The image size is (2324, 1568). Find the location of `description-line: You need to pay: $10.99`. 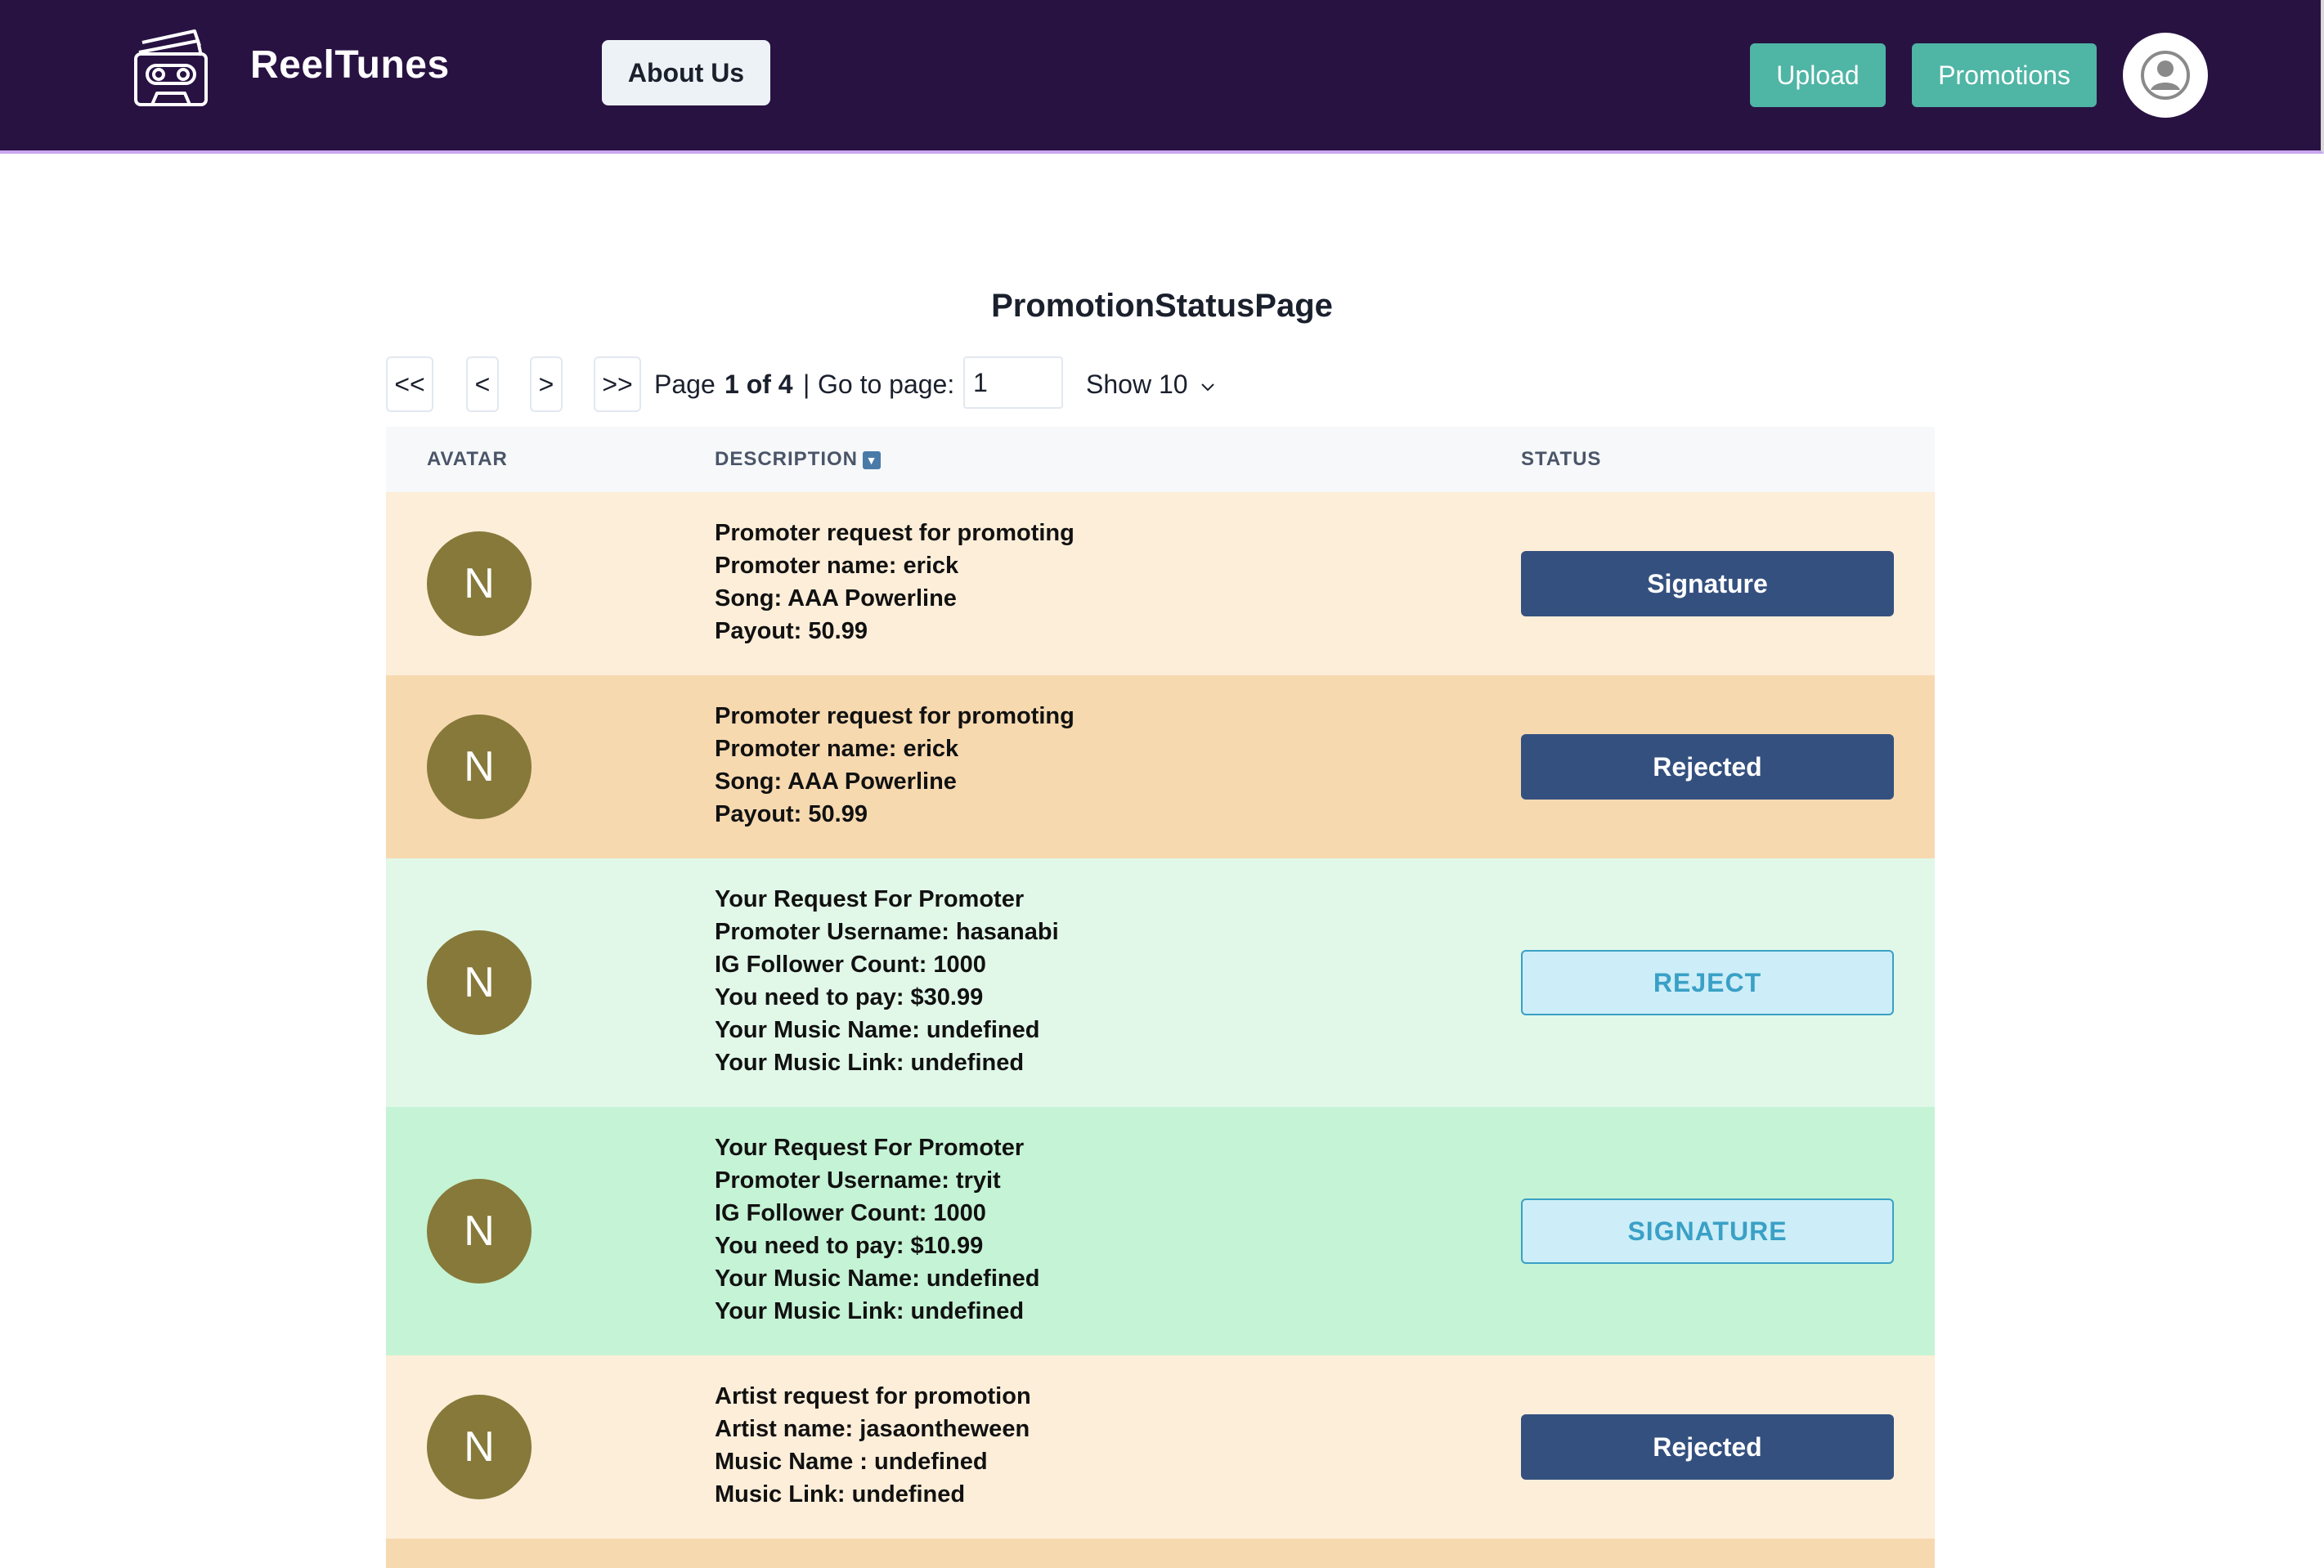

description-line: You need to pay: $10.99 is located at coordinates (849, 1246).